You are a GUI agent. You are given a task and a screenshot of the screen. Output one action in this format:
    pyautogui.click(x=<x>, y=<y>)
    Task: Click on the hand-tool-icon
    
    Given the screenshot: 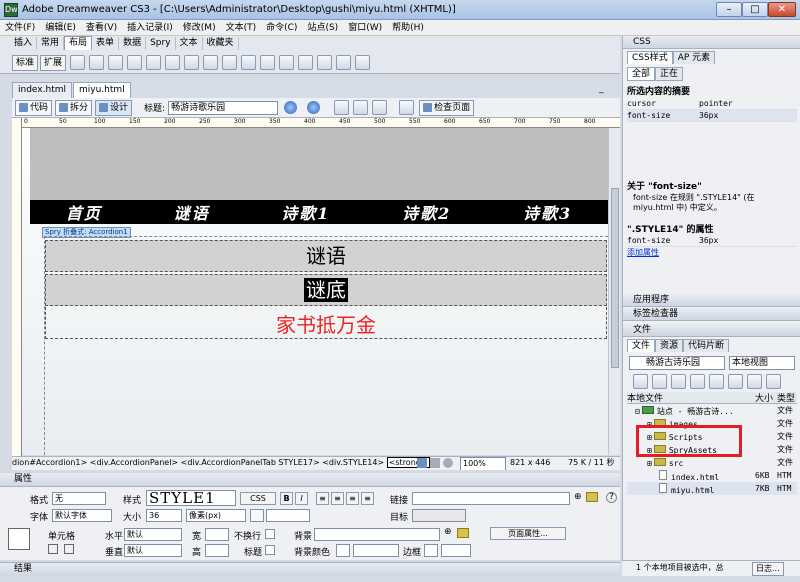 What is the action you would take?
    pyautogui.click(x=435, y=463)
    